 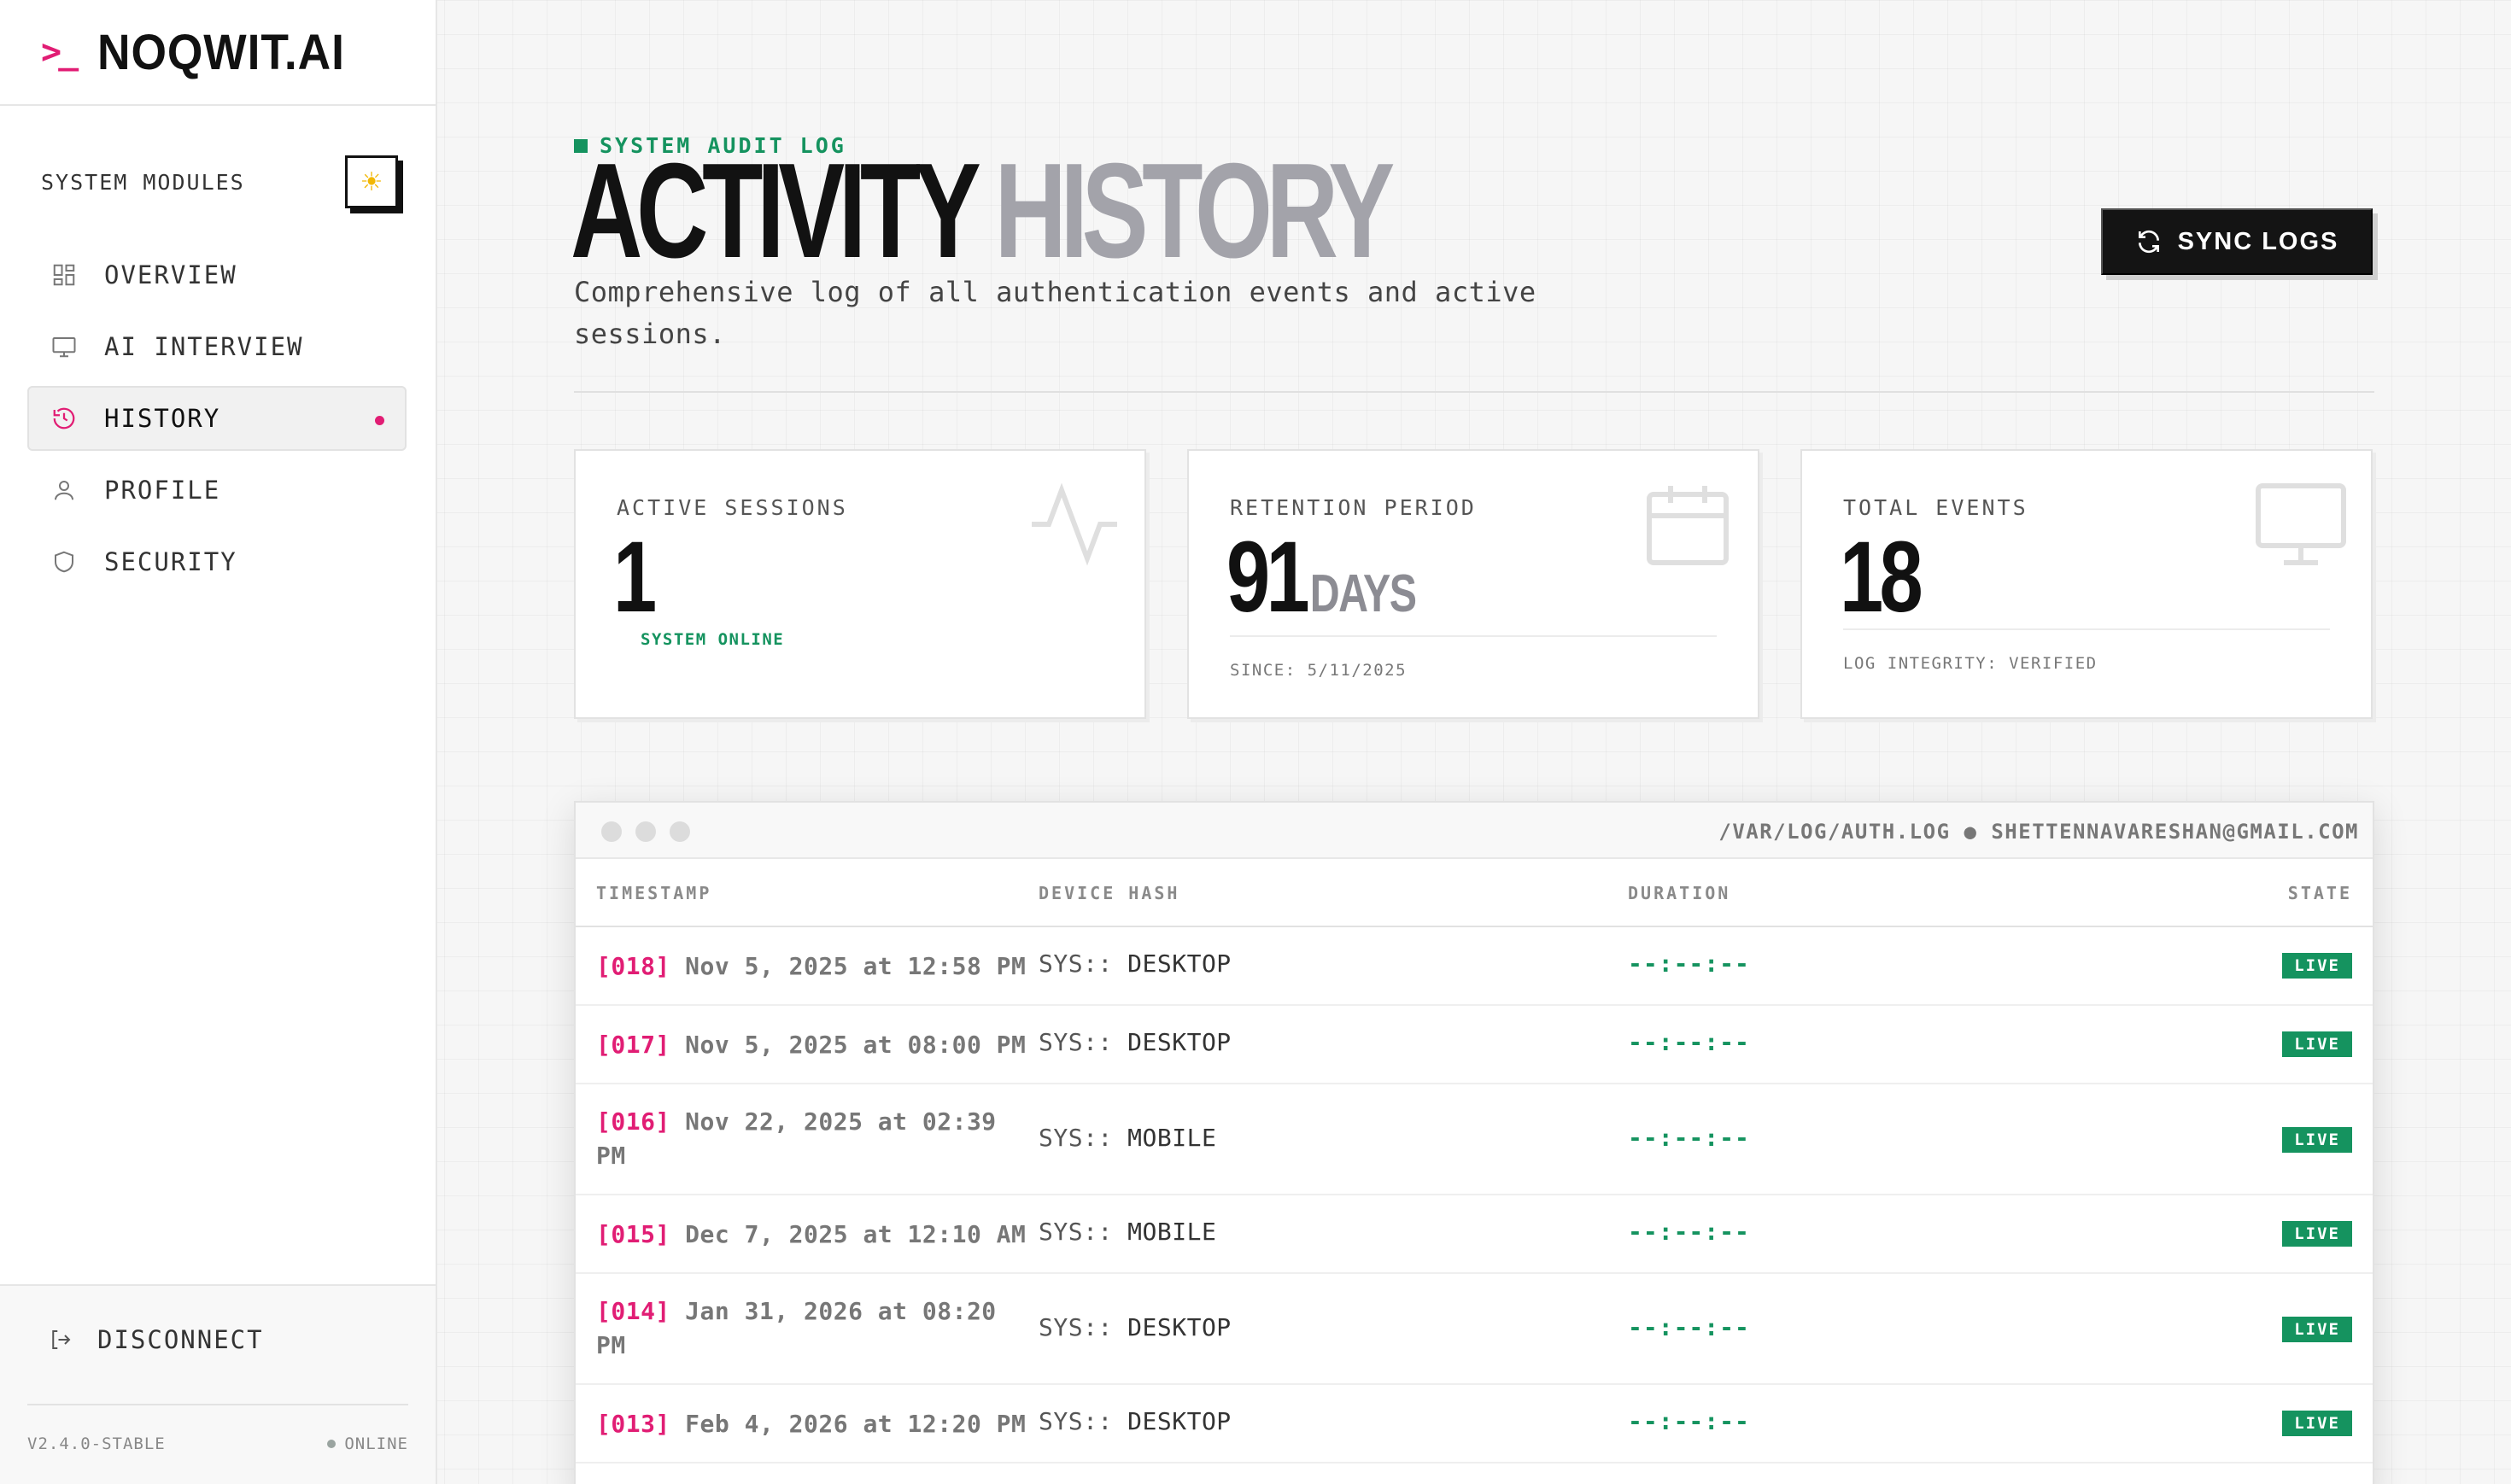 What do you see at coordinates (60, 52) in the screenshot?
I see `terminal-prompt-icon: >_` at bounding box center [60, 52].